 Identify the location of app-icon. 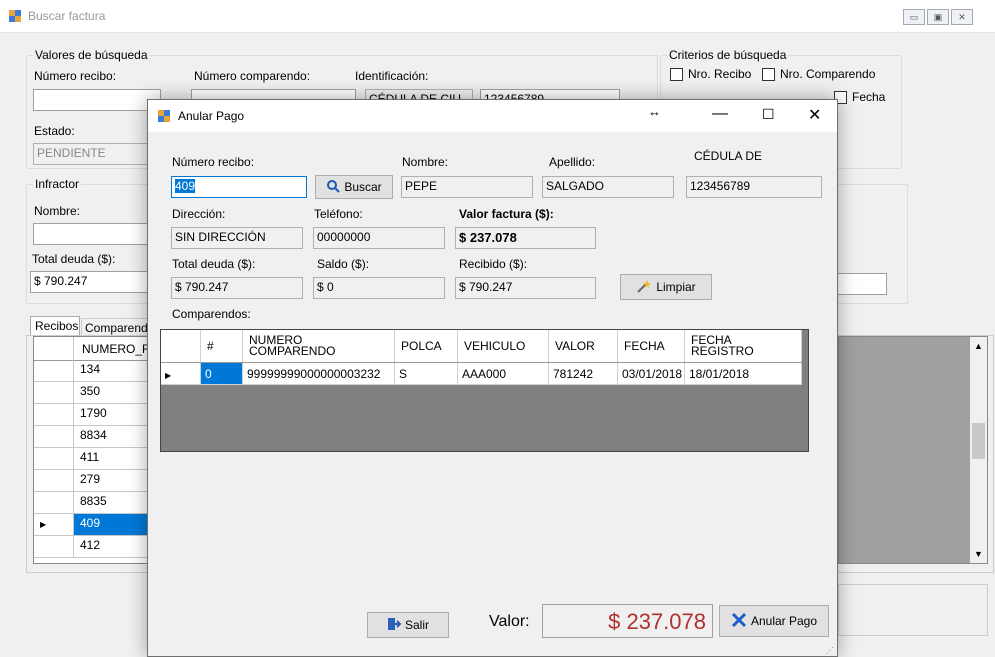
(15, 16).